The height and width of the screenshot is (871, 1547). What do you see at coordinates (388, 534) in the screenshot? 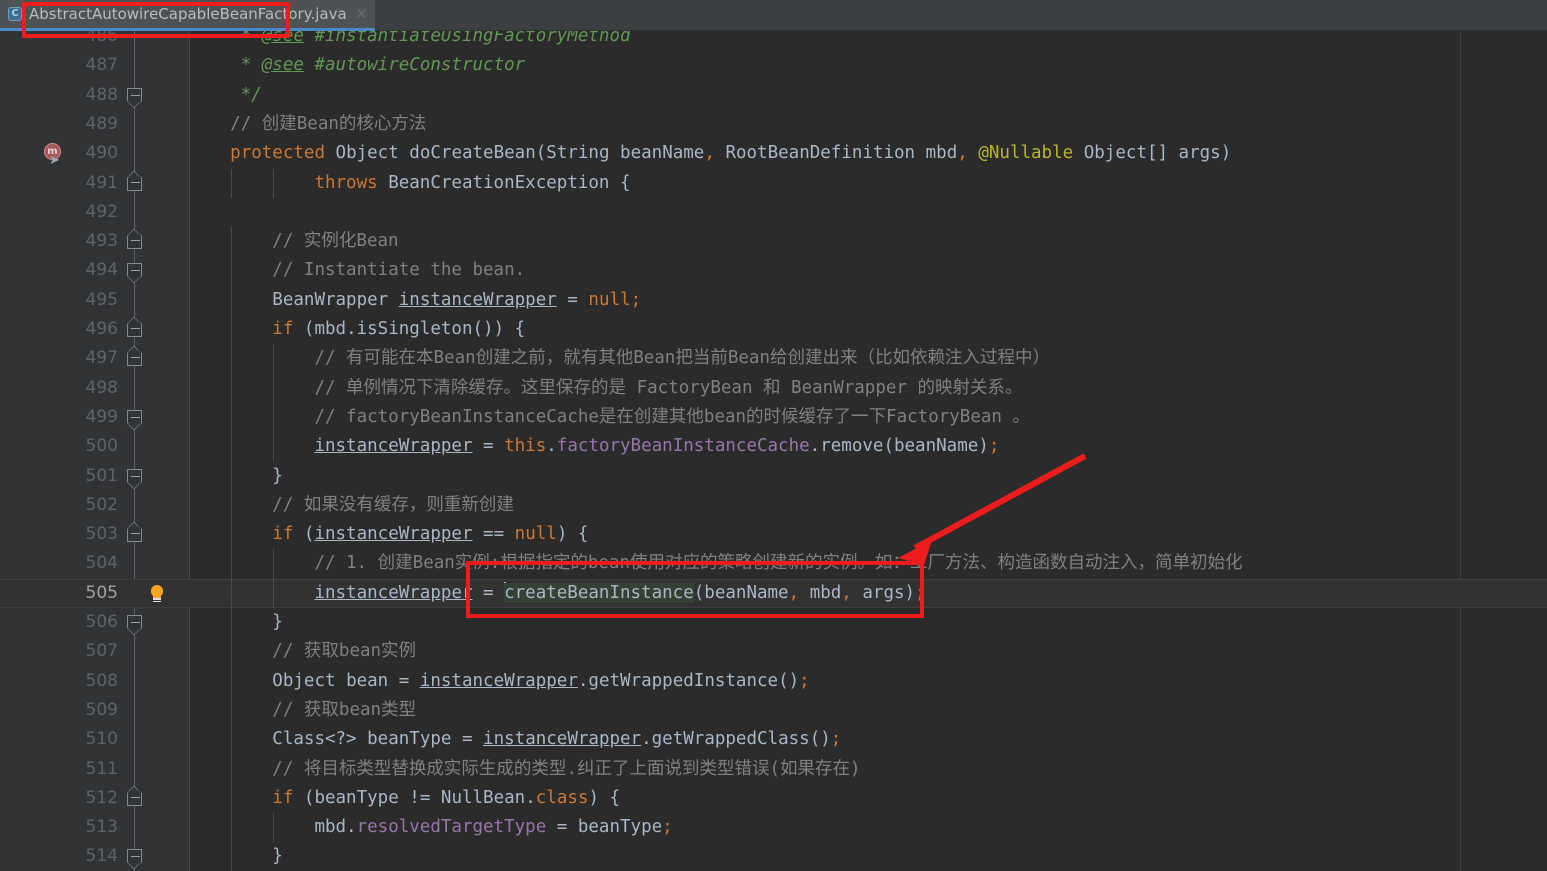
I see `code-text-503: if (instanceWrapper == null) {` at bounding box center [388, 534].